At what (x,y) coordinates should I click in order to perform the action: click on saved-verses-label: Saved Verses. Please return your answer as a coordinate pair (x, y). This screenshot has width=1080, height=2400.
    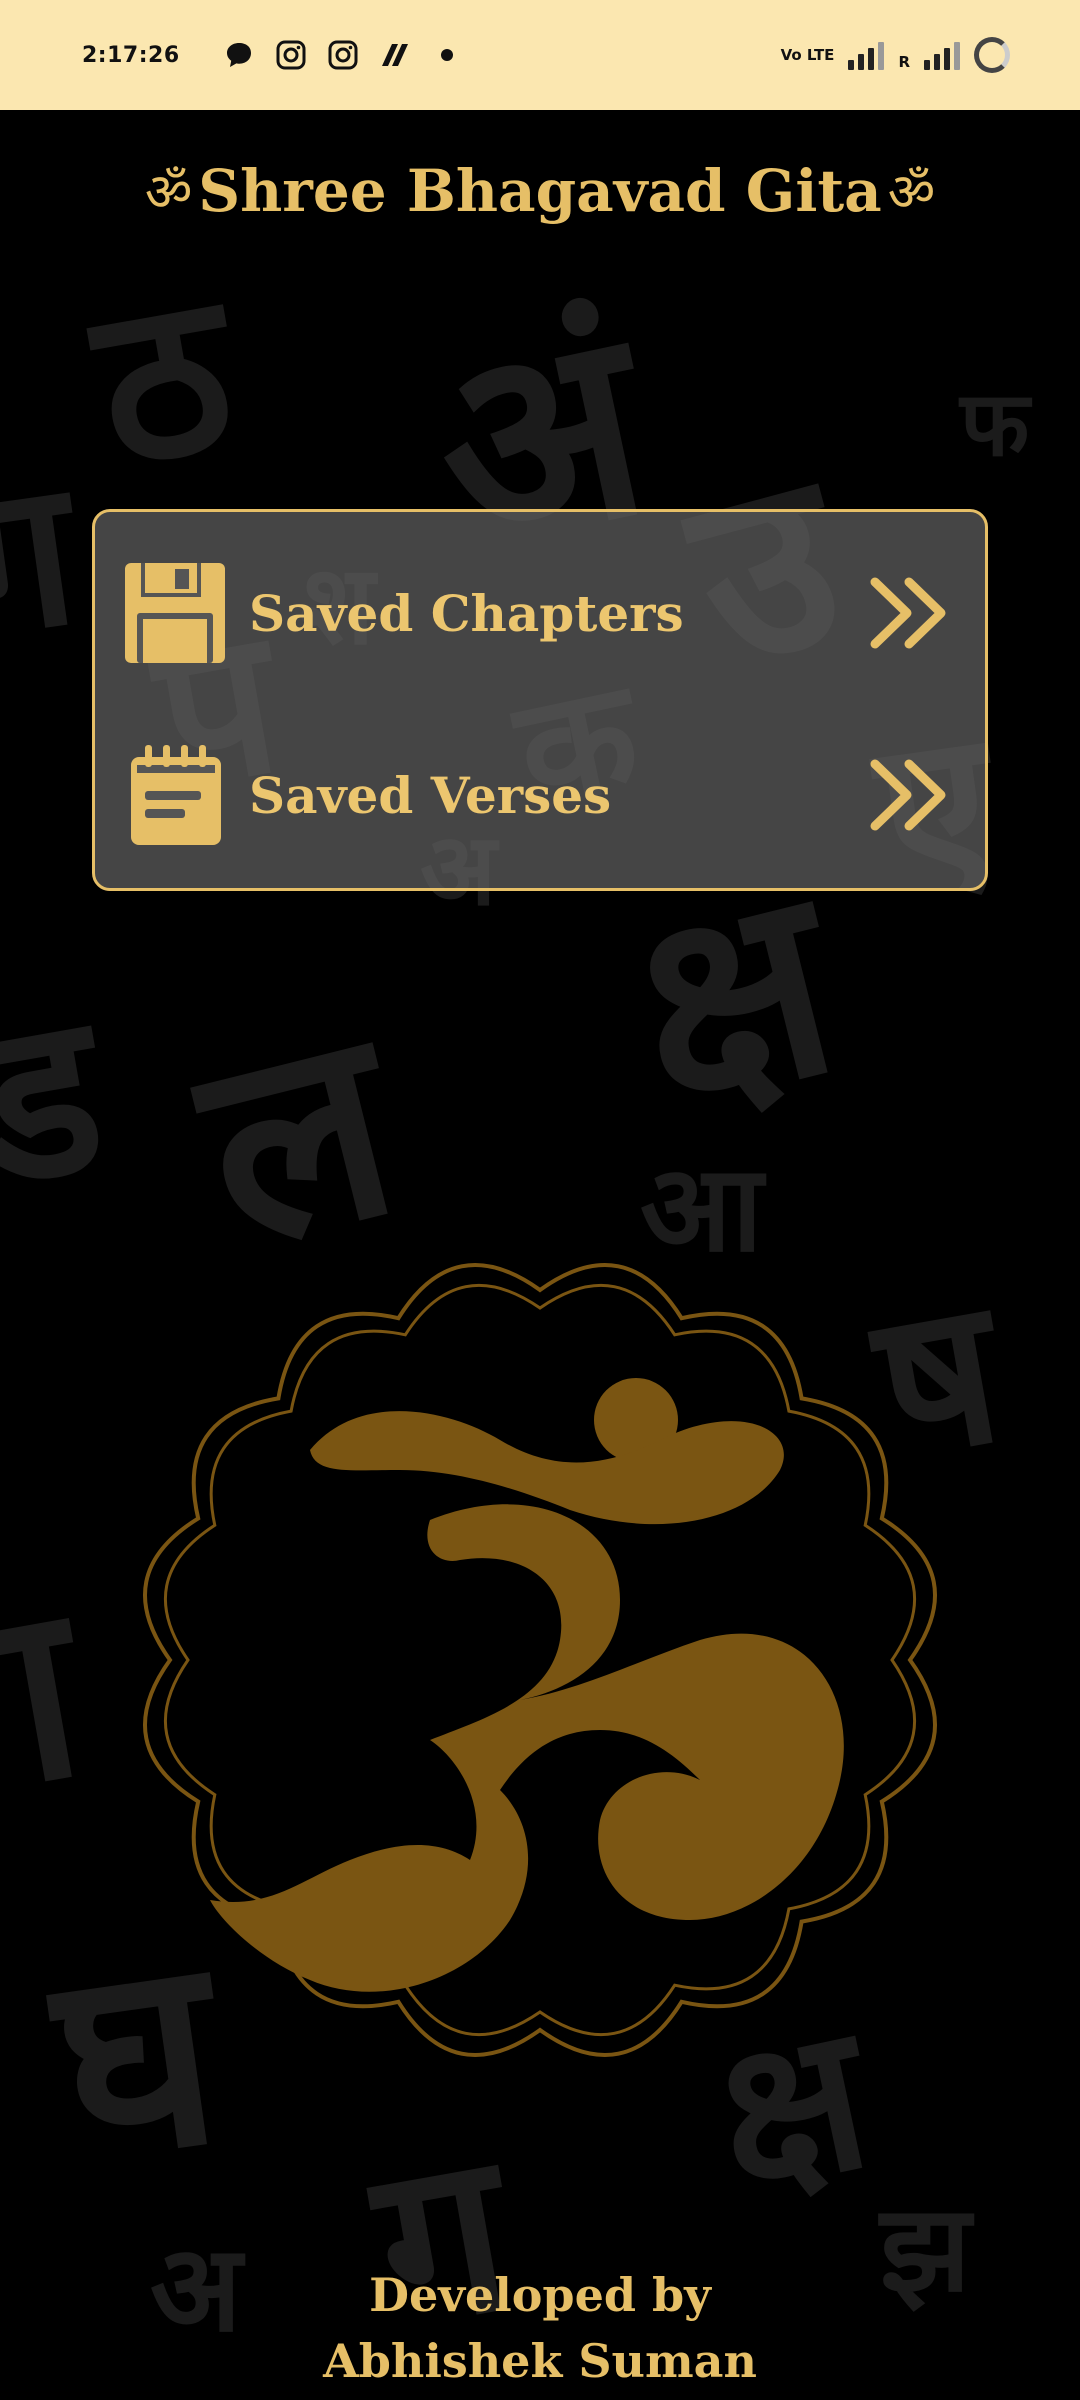
    Looking at the image, I should click on (430, 795).